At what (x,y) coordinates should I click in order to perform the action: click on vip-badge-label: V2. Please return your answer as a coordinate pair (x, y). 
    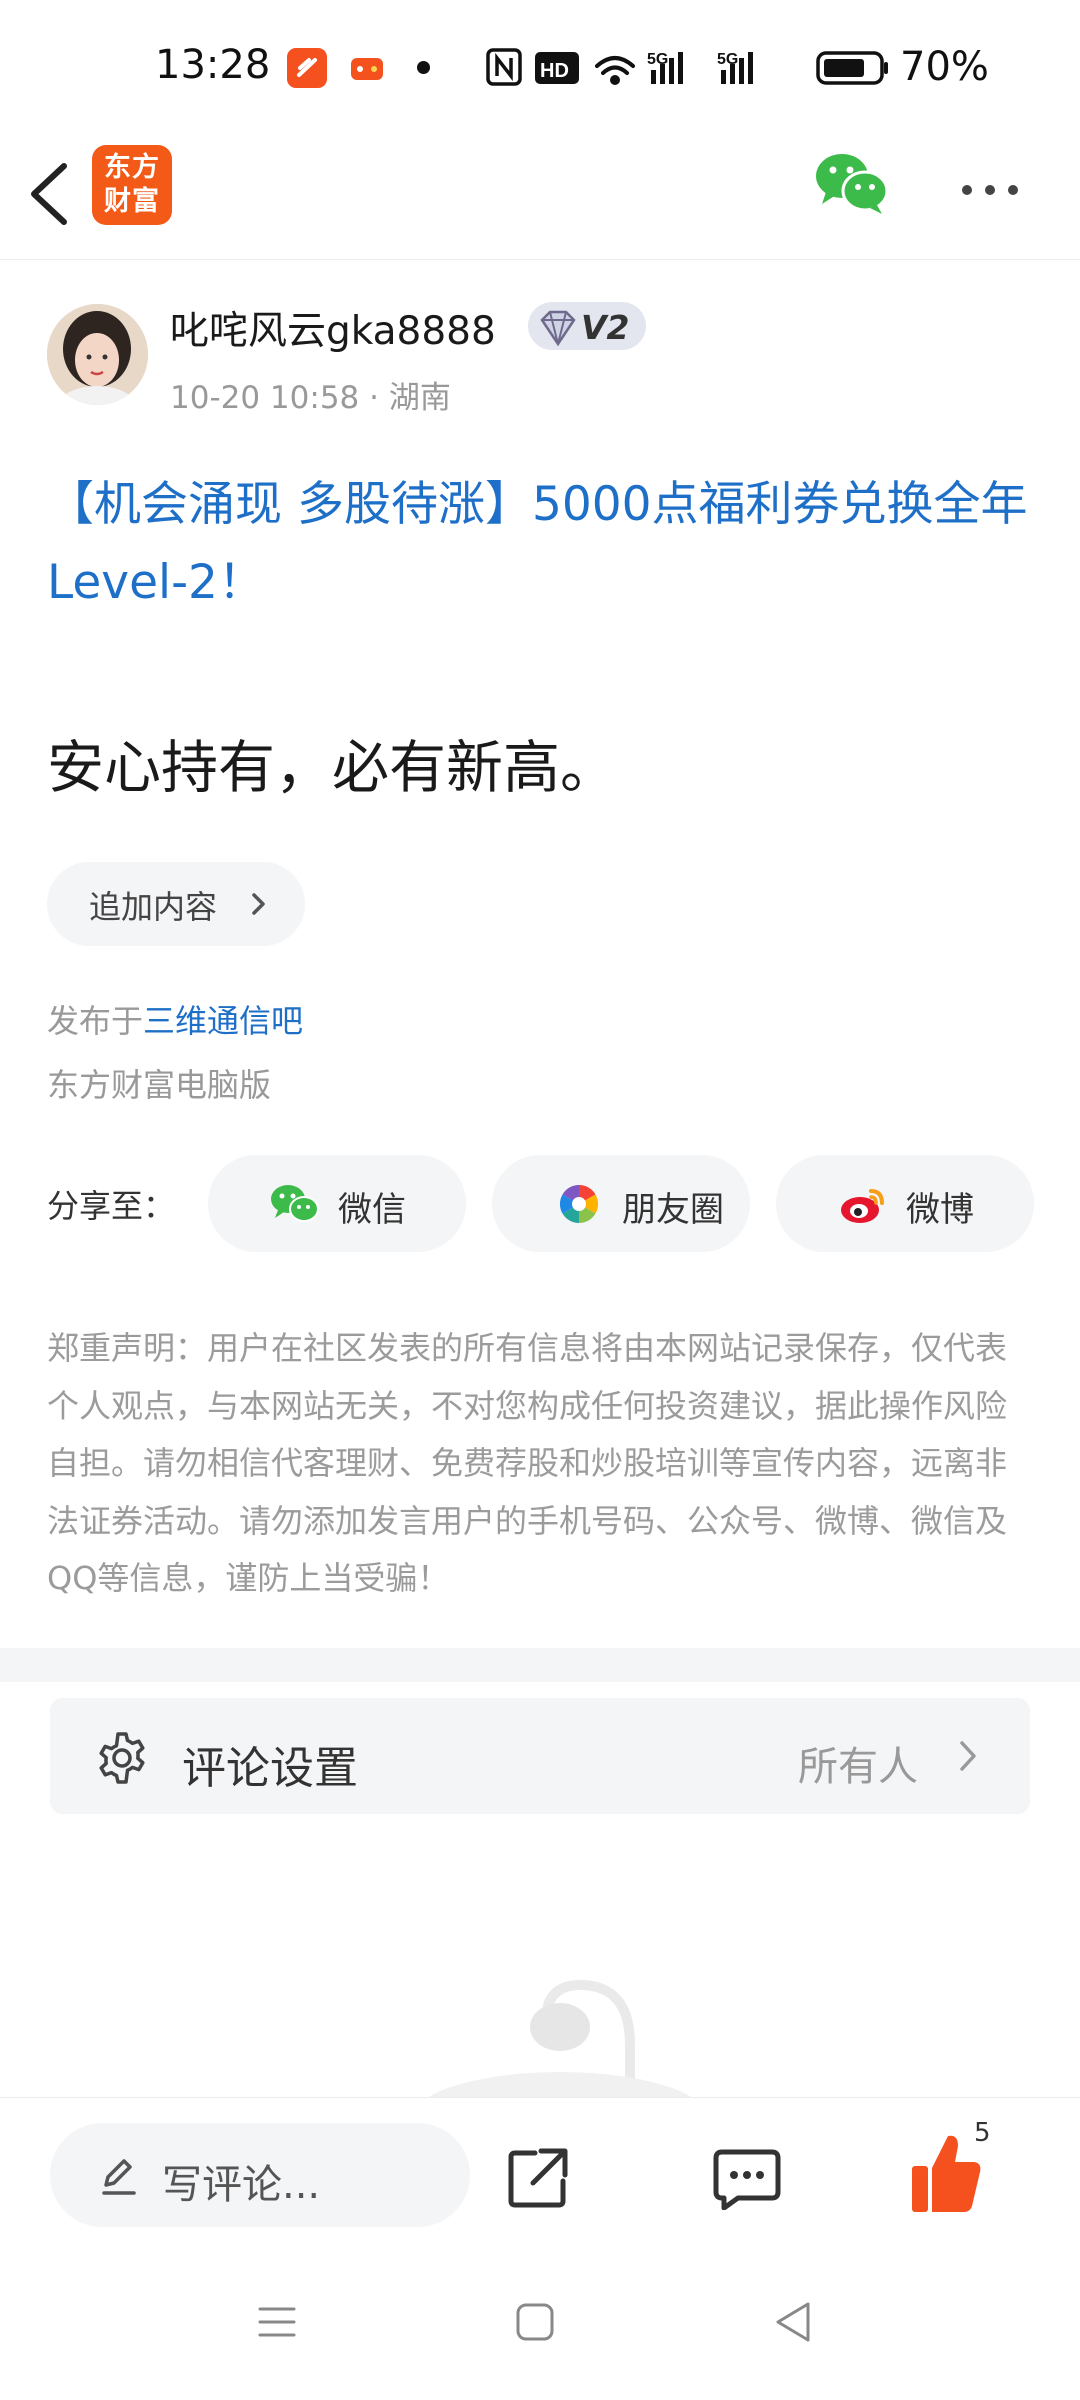
    Looking at the image, I should click on (605, 327).